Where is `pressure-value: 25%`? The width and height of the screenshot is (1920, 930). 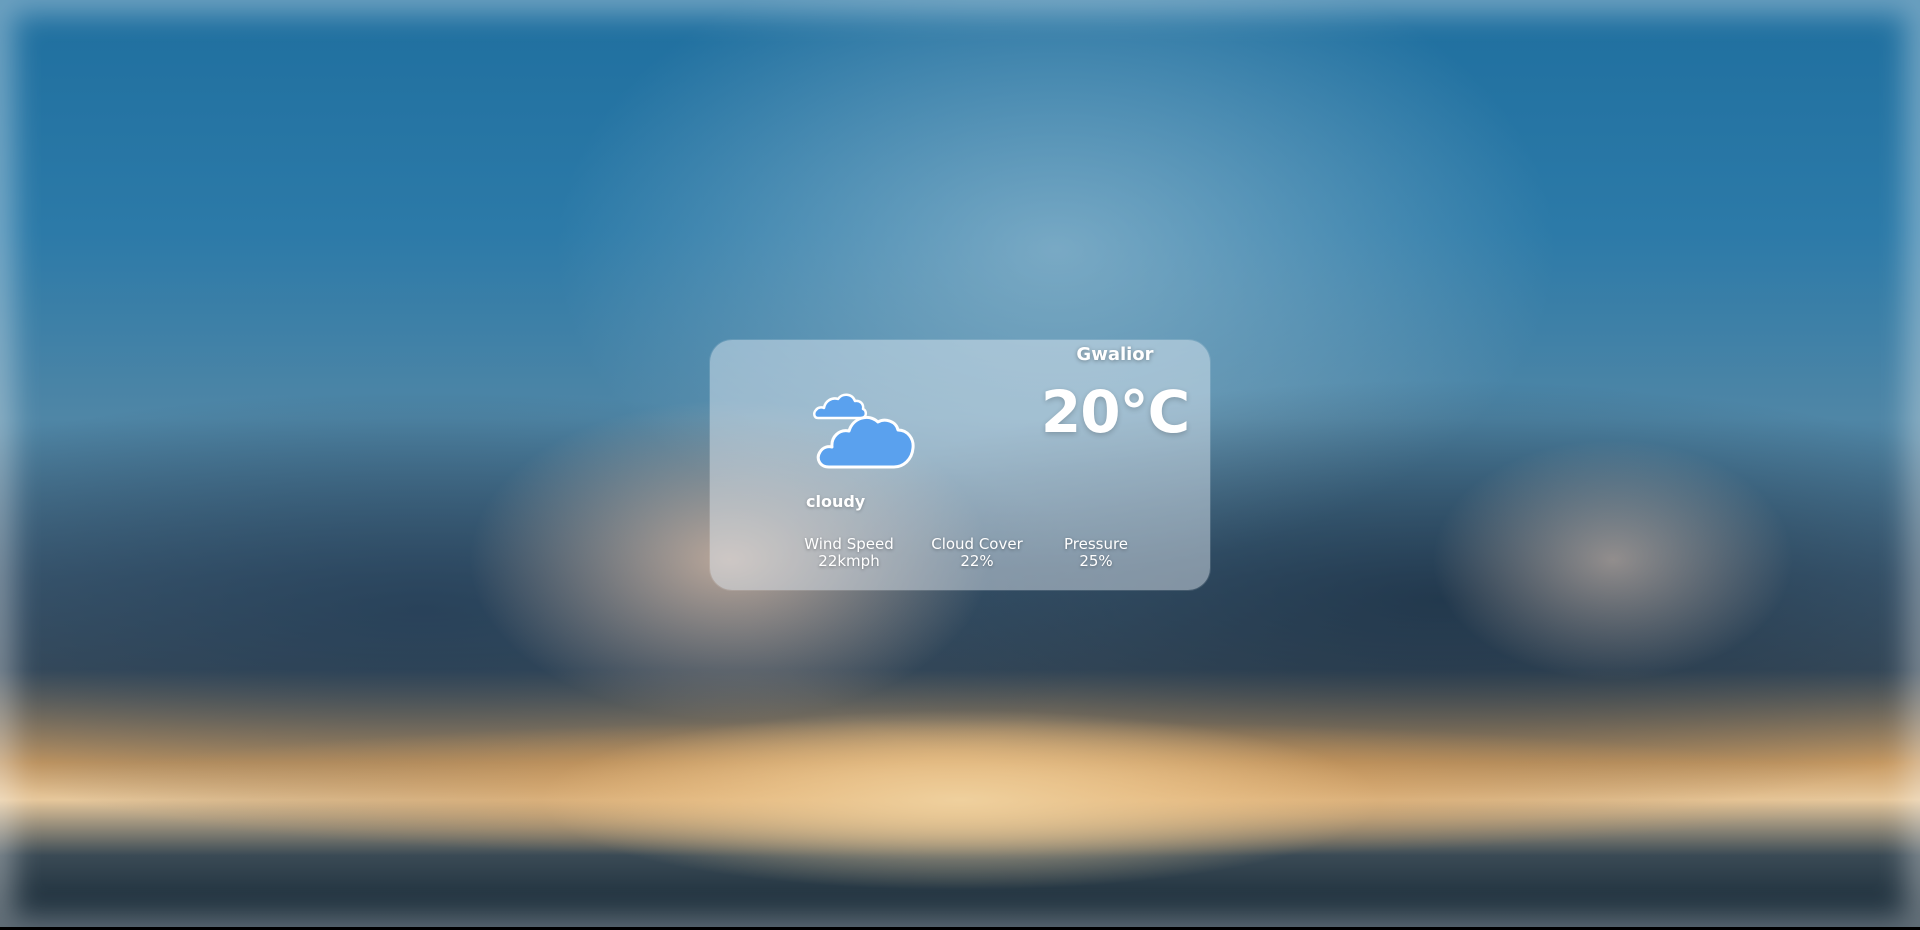 pressure-value: 25% is located at coordinates (1096, 561).